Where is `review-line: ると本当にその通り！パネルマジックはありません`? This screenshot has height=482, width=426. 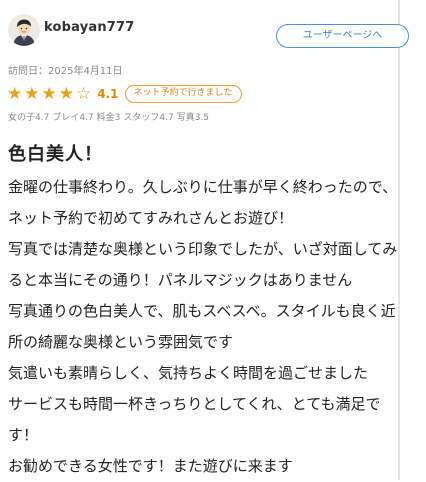 review-line: ると本当にその通り！パネルマジックはありません is located at coordinates (180, 280).